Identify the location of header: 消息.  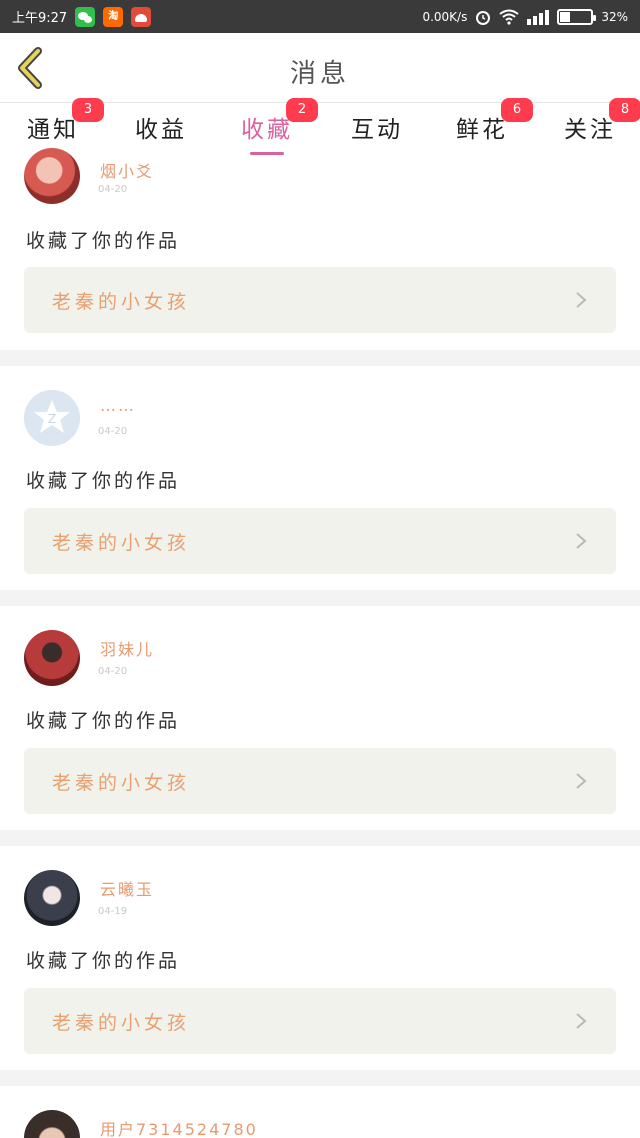
(320, 68).